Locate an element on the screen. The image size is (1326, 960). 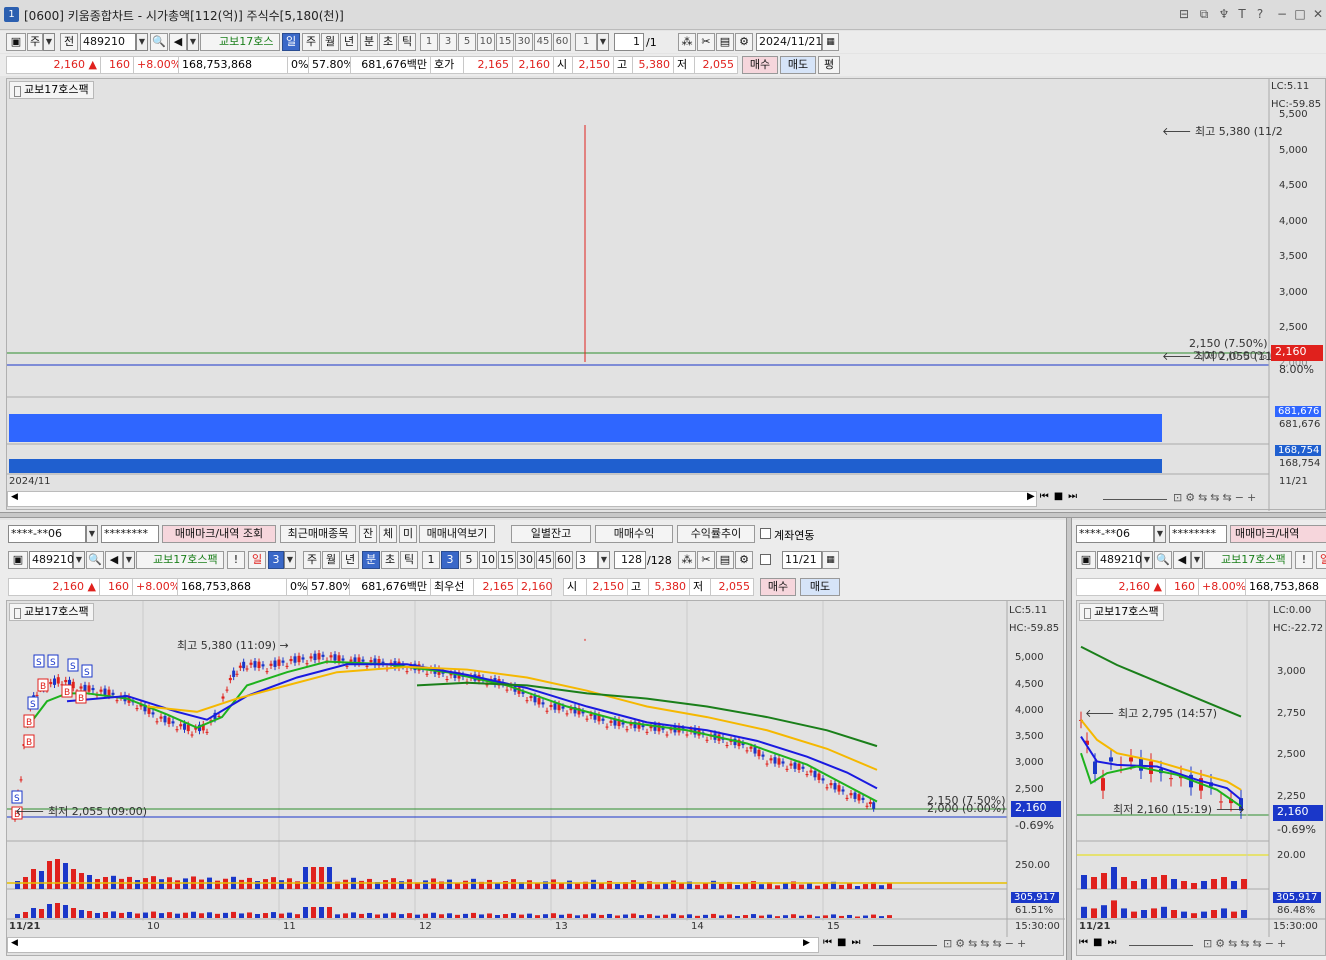
right-password-input: ******** is located at coordinates (1198, 534).